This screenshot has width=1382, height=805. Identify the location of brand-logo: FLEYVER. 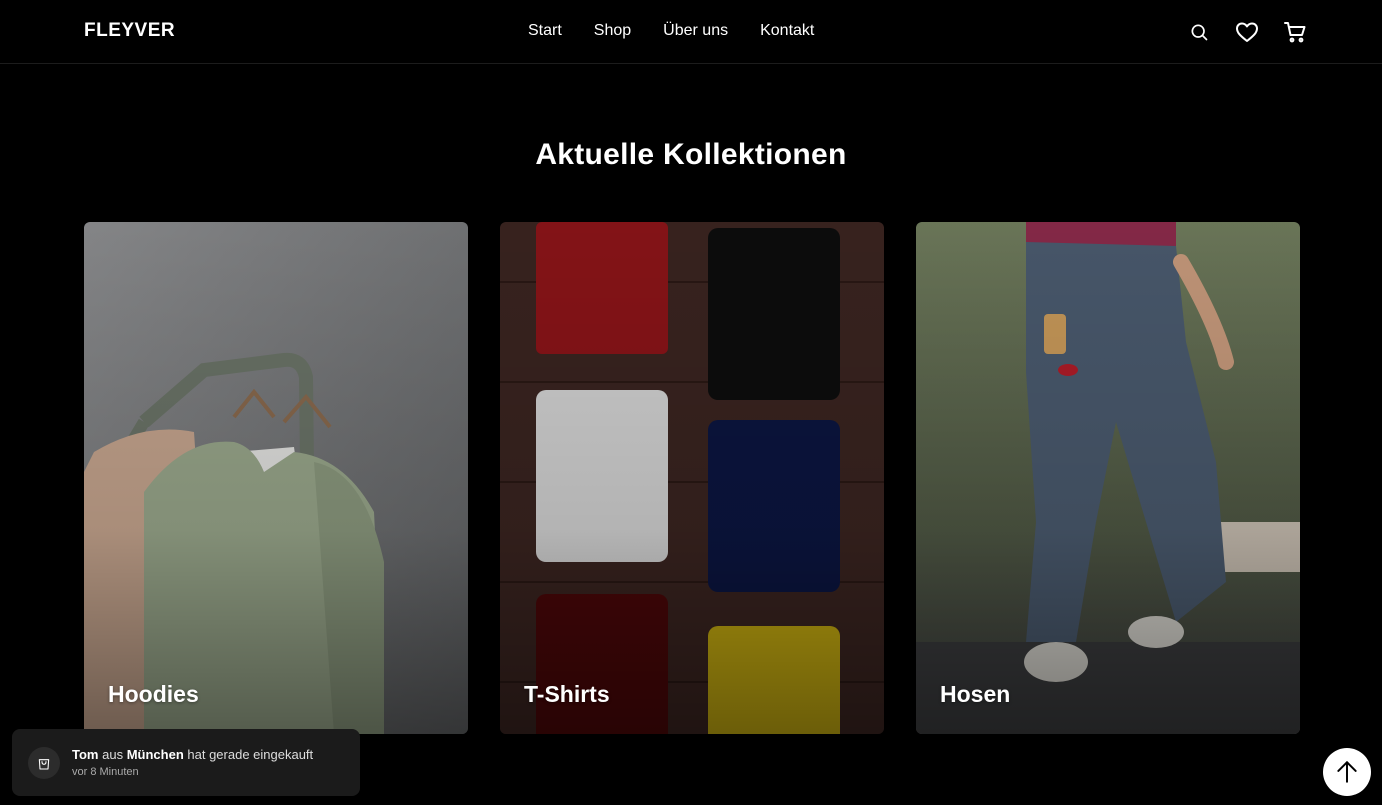
(129, 31).